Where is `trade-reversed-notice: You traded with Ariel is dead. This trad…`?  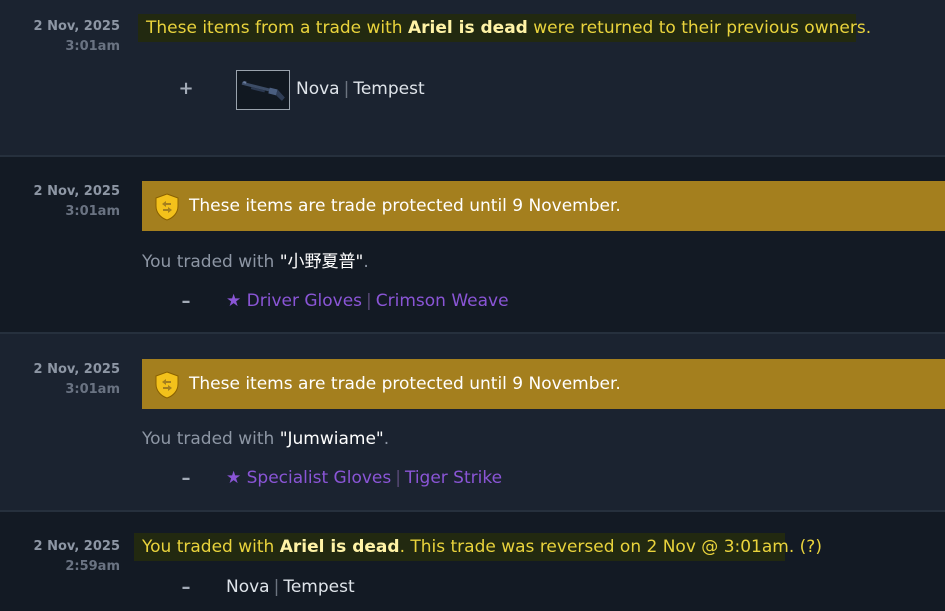 trade-reversed-notice: You traded with Ariel is dead. This trad… is located at coordinates (478, 547).